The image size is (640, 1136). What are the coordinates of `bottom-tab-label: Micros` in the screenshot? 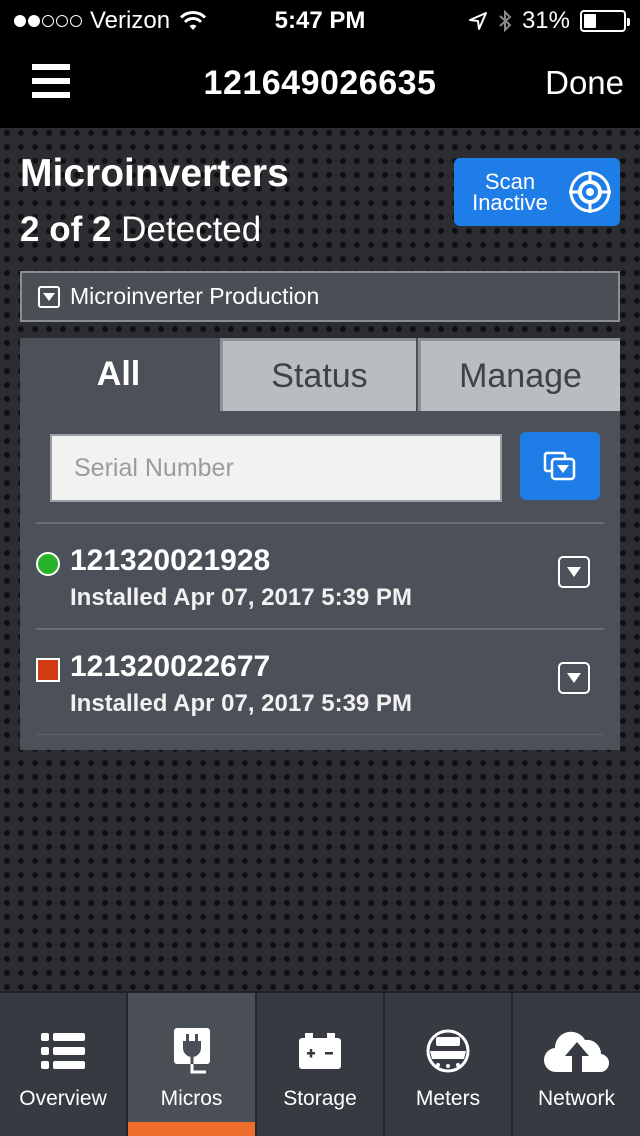 It's located at (191, 1098).